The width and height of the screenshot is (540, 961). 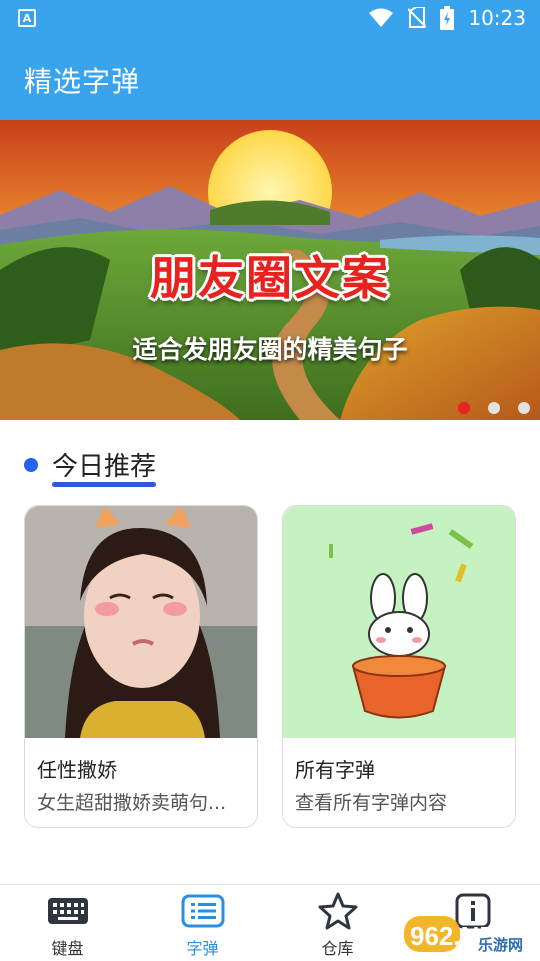 I want to click on watermark-site: 乐游网, so click(x=500, y=945).